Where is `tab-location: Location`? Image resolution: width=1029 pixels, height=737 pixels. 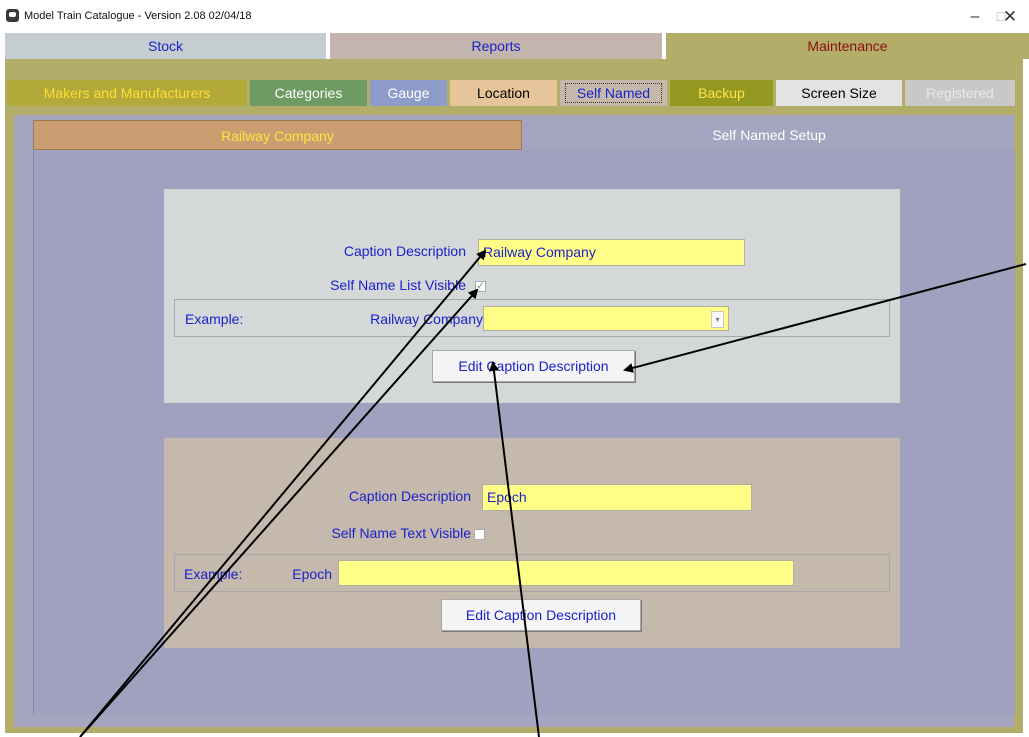 tab-location: Location is located at coordinates (503, 93).